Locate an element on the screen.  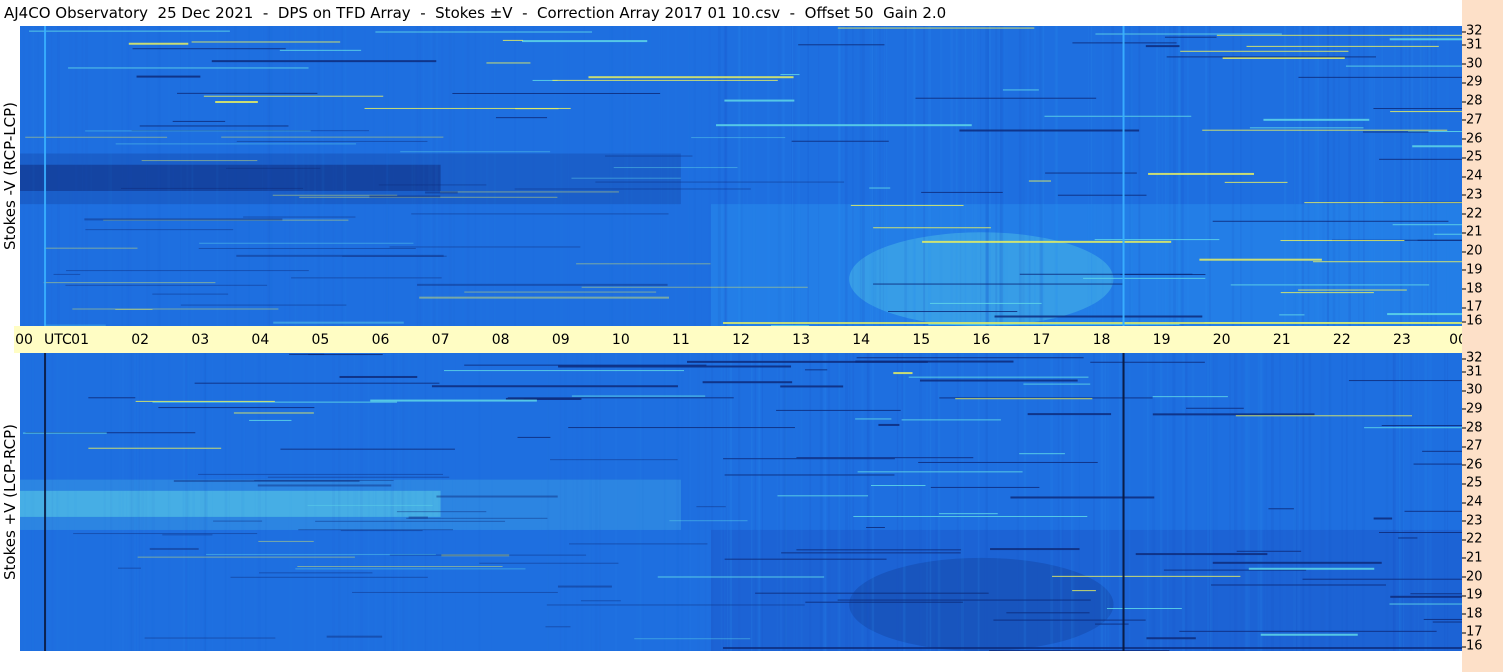
frequency-tick-label: 24 is located at coordinates (1472, 502).